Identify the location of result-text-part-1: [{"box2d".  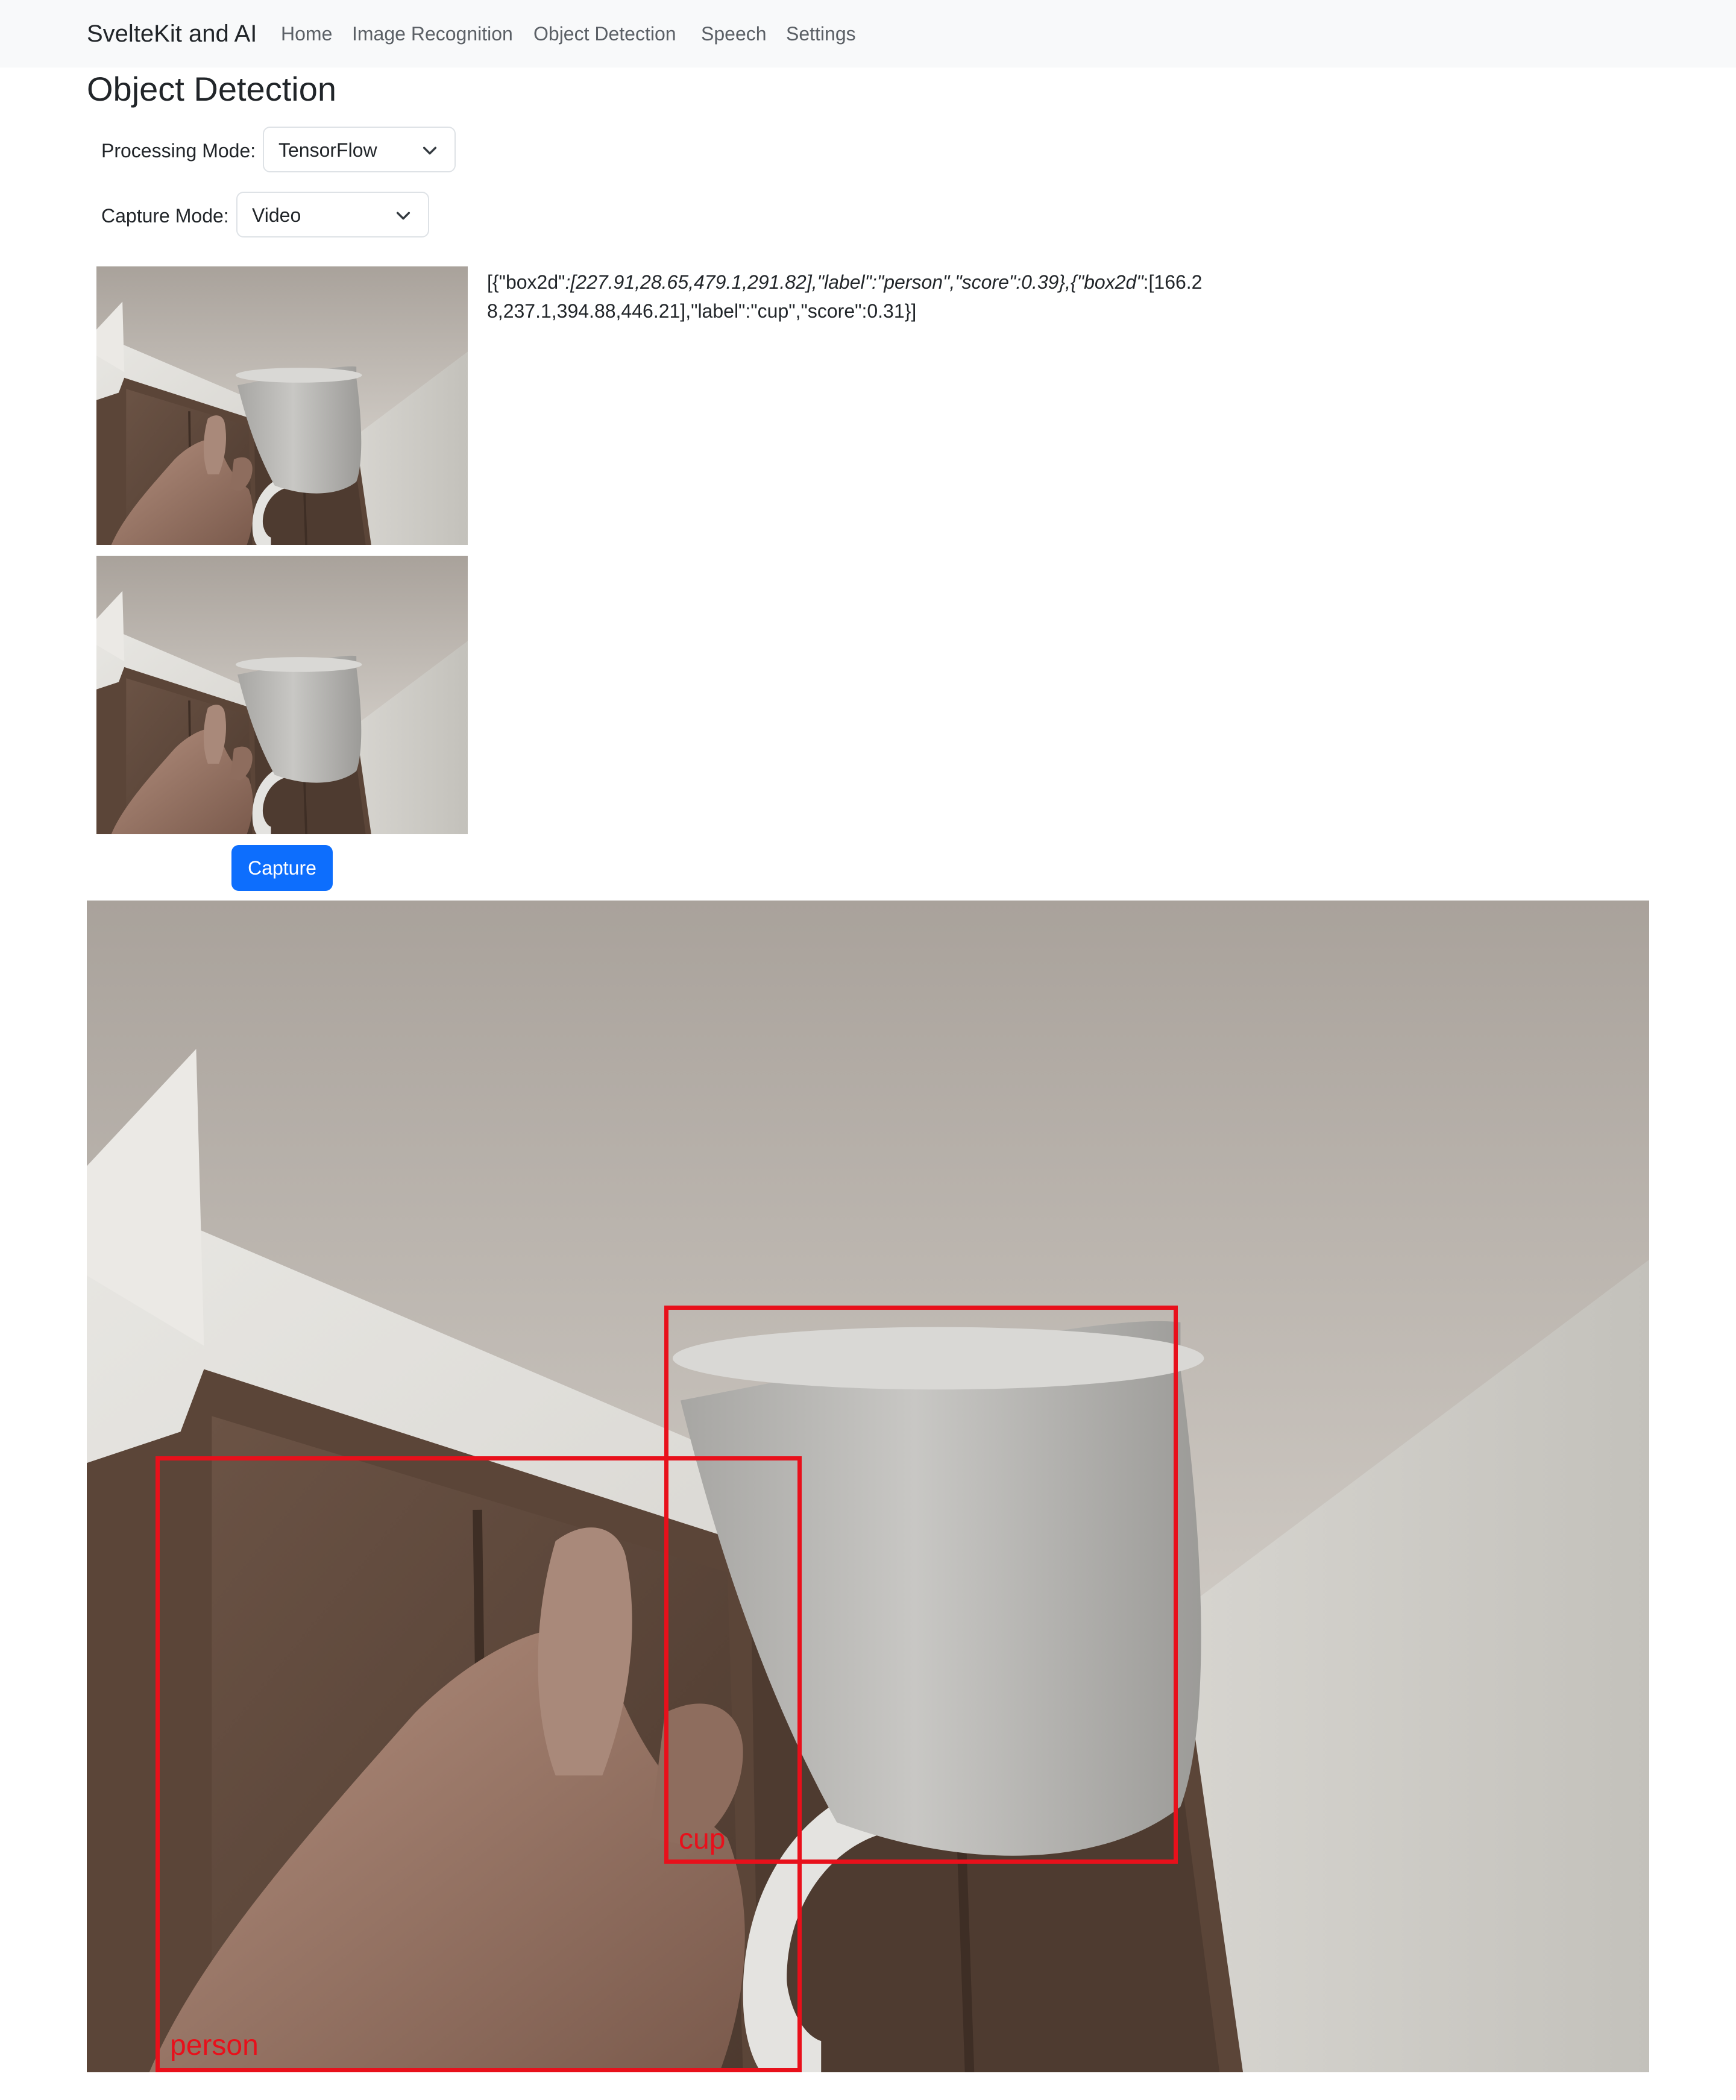
(526, 282).